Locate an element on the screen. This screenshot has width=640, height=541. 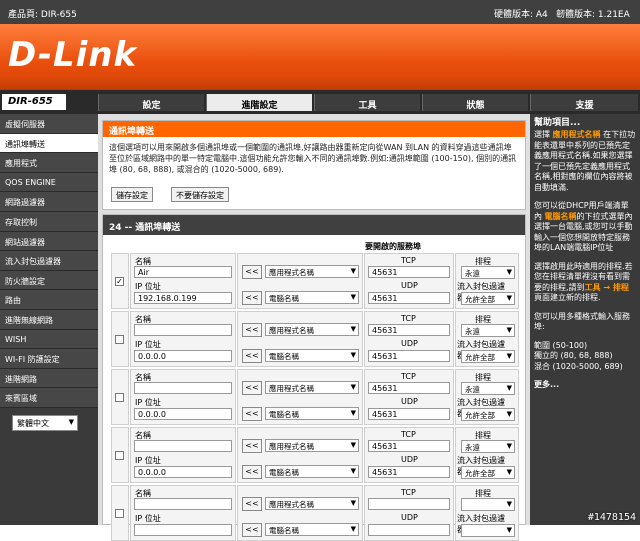
sidebar-item-qos-engine: QOS ENGINE is located at coordinates (49, 182).